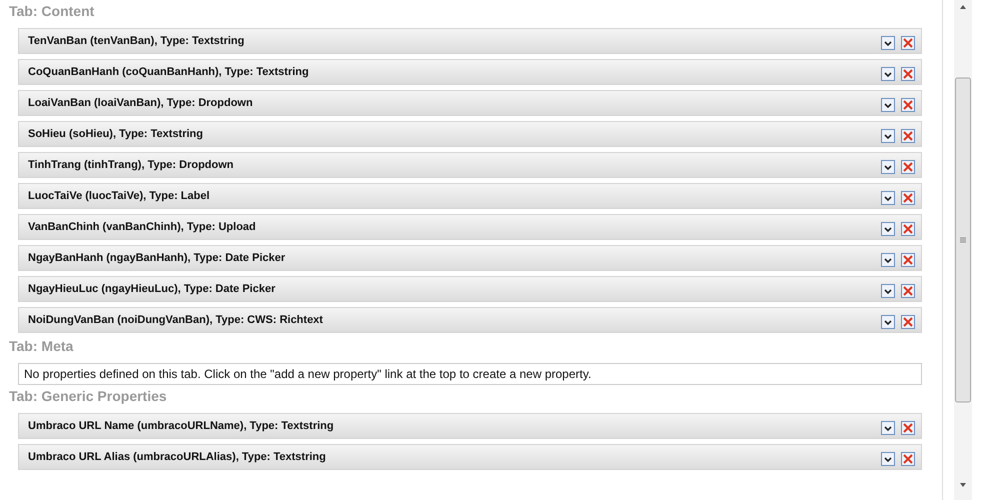 This screenshot has width=989, height=500. What do you see at coordinates (131, 165) in the screenshot?
I see `property-label: TinhTrang (tinhTrang), Type: Dropdown` at bounding box center [131, 165].